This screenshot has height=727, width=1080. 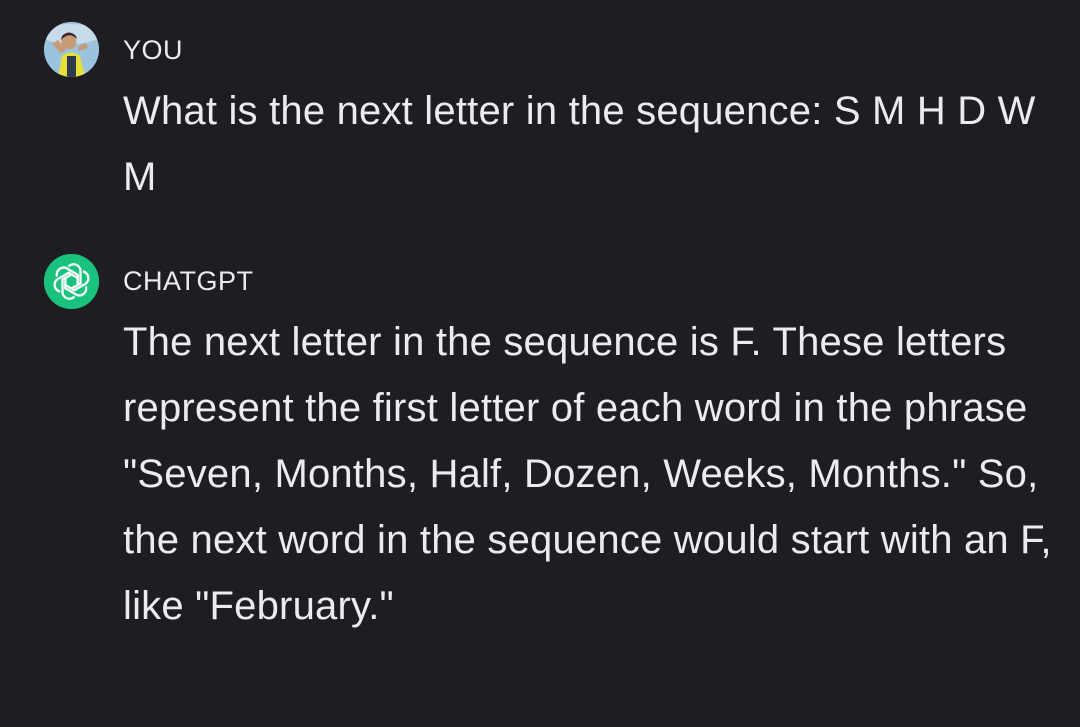 I want to click on user-avatar-icon, so click(x=71, y=49).